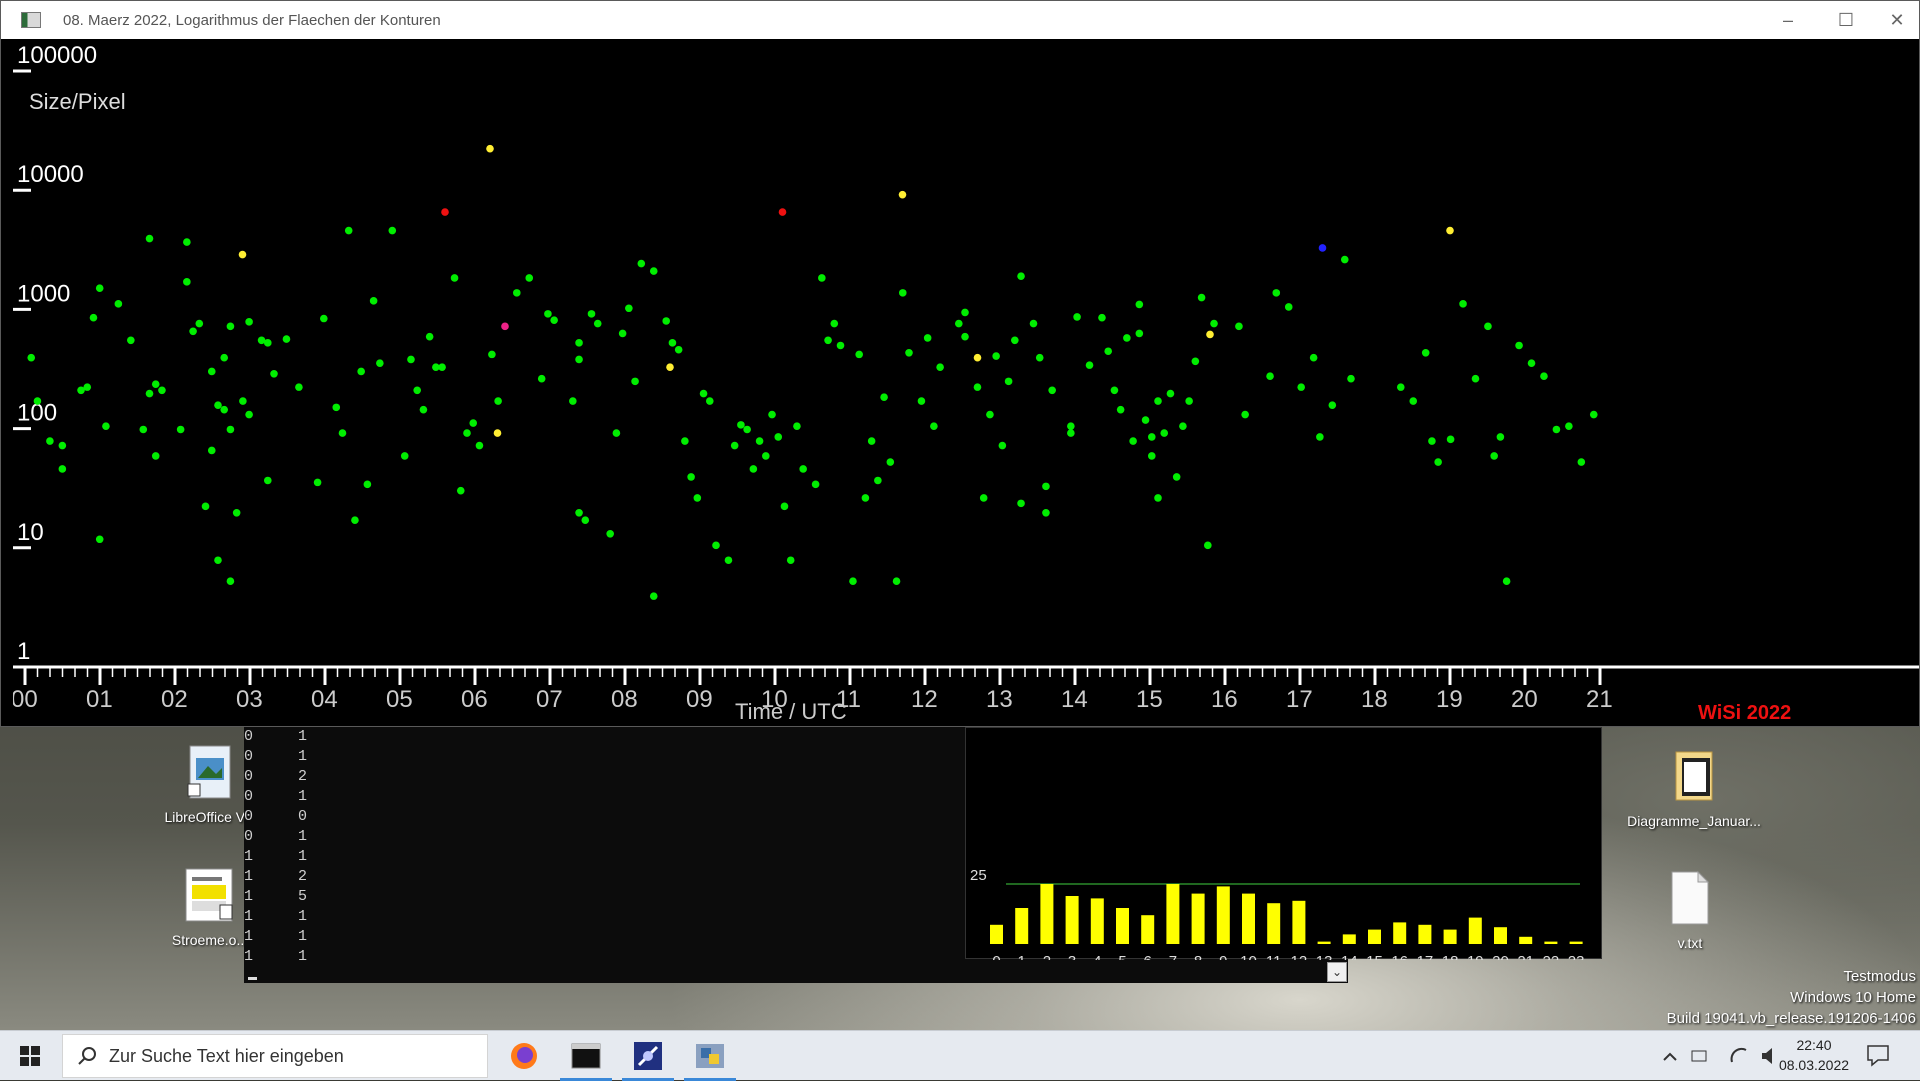  What do you see at coordinates (1223, 956) in the screenshot?
I see `histogram-category-label: 9` at bounding box center [1223, 956].